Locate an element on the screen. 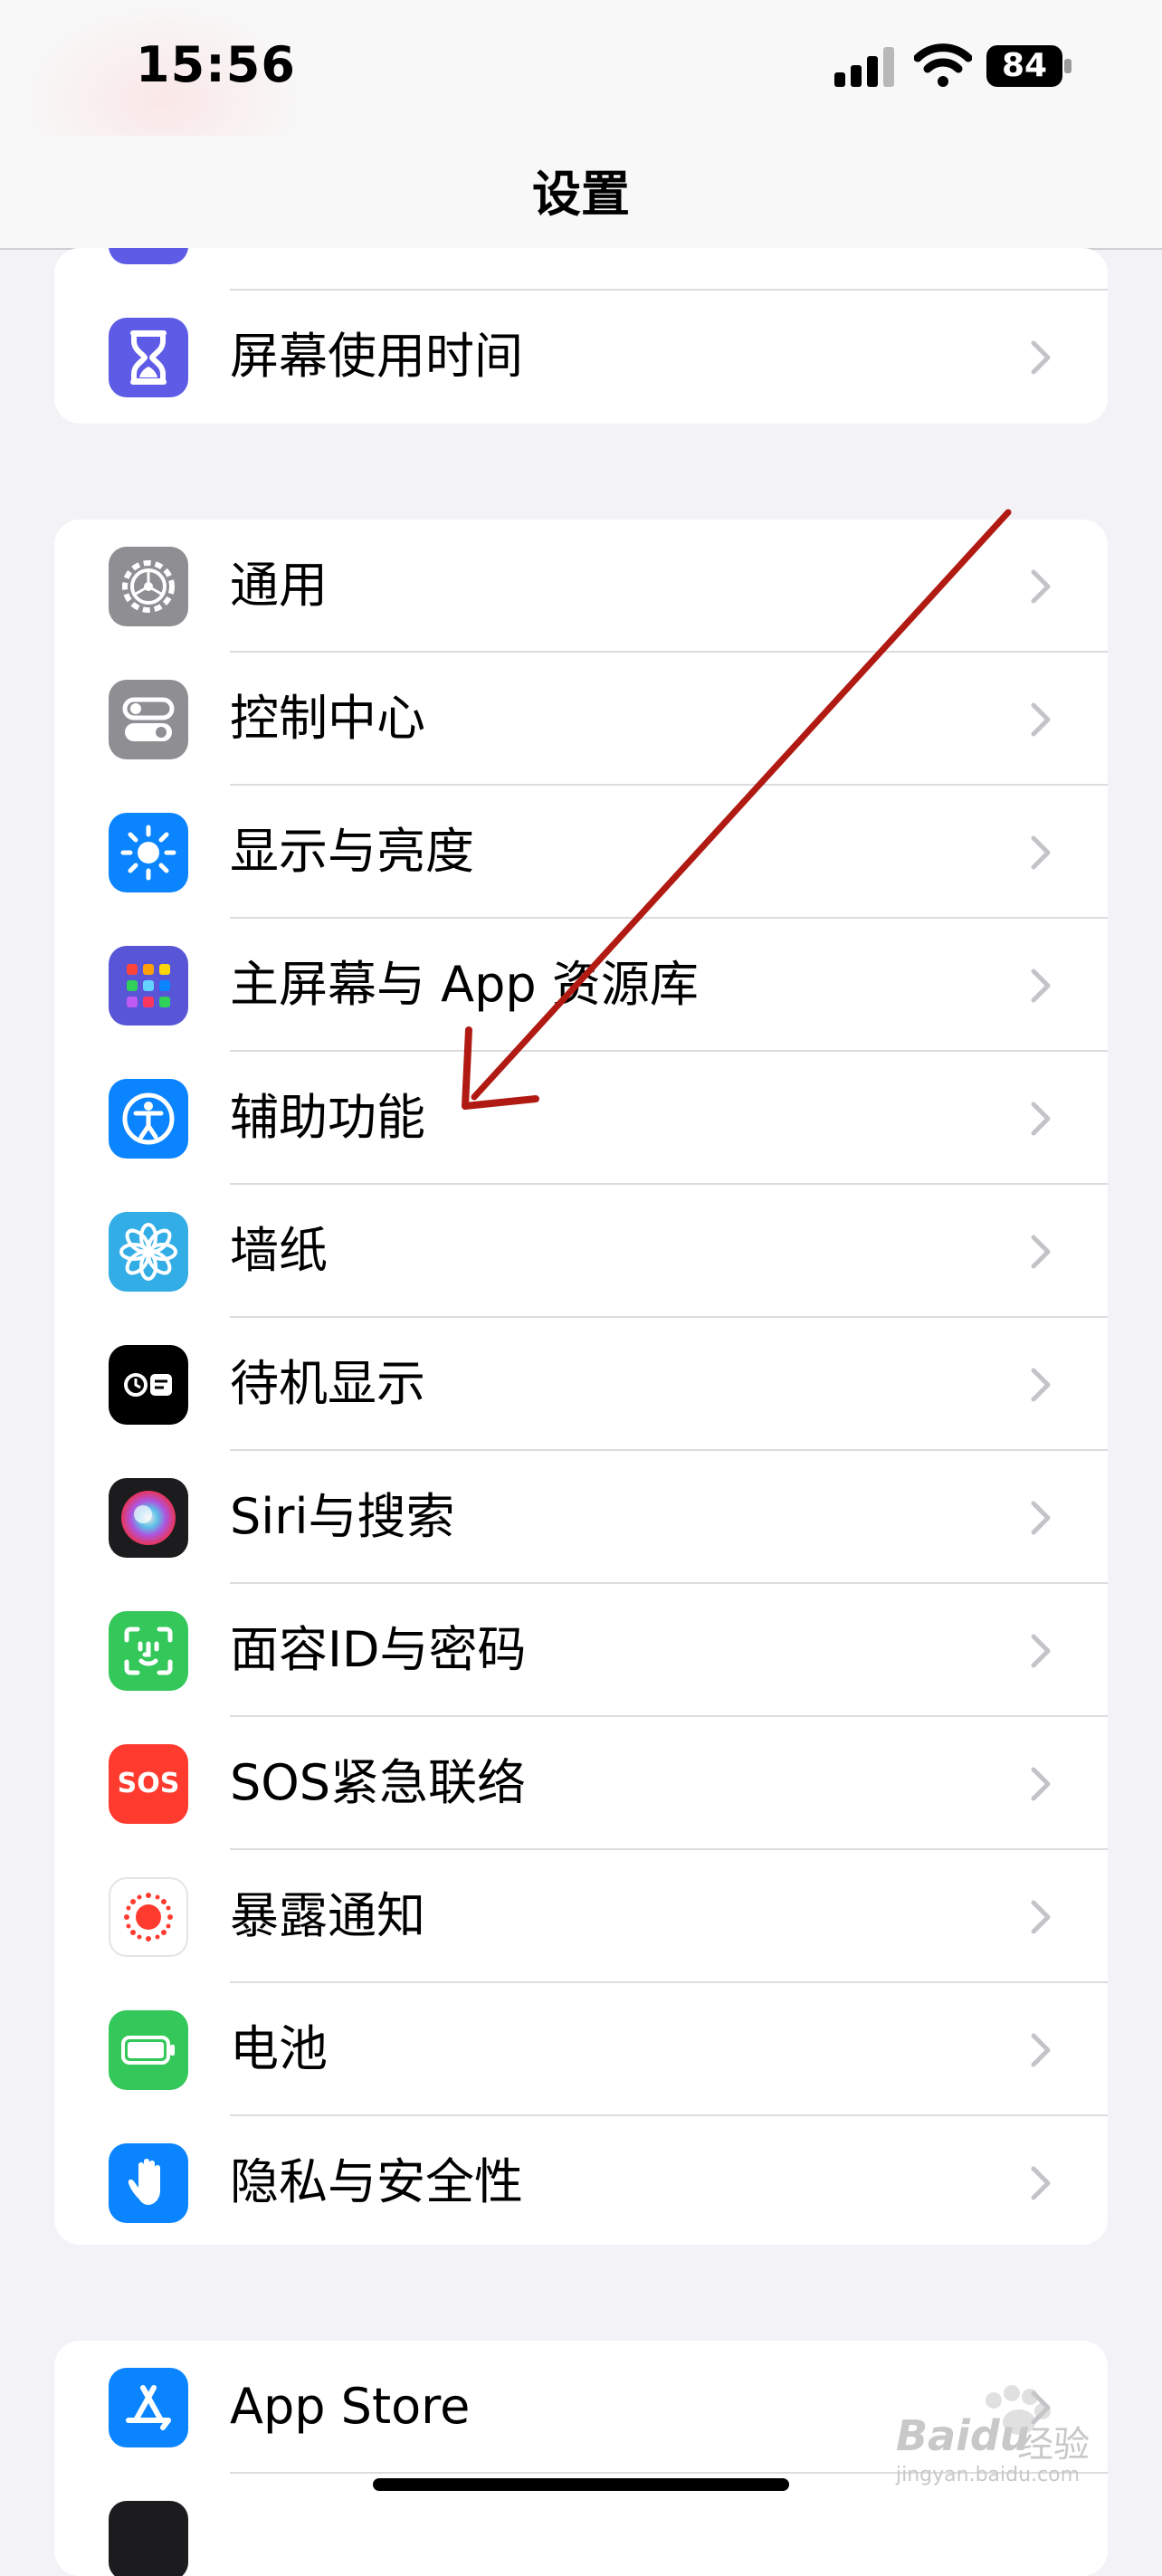  settings-row-label: 控制中心 is located at coordinates (327, 719).